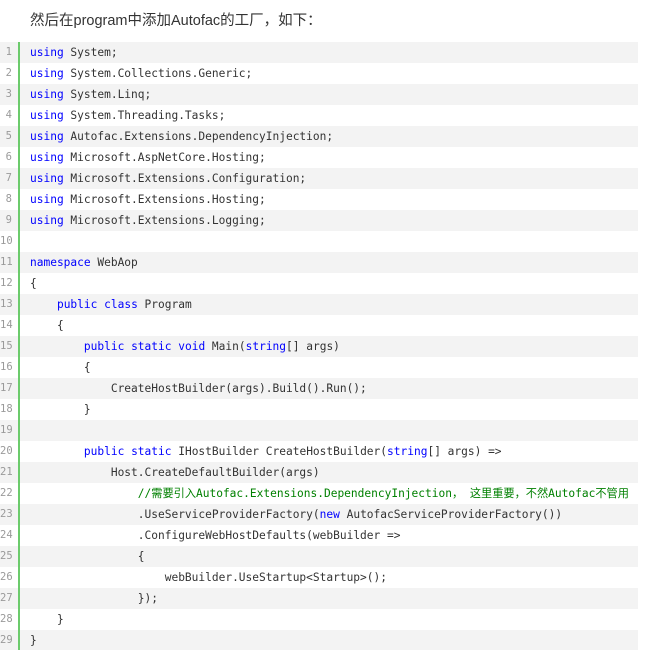 The width and height of the screenshot is (646, 650). Describe the element at coordinates (164, 157) in the screenshot. I see `code-token: Microsoft.AspNetCore.Hosting;` at that location.